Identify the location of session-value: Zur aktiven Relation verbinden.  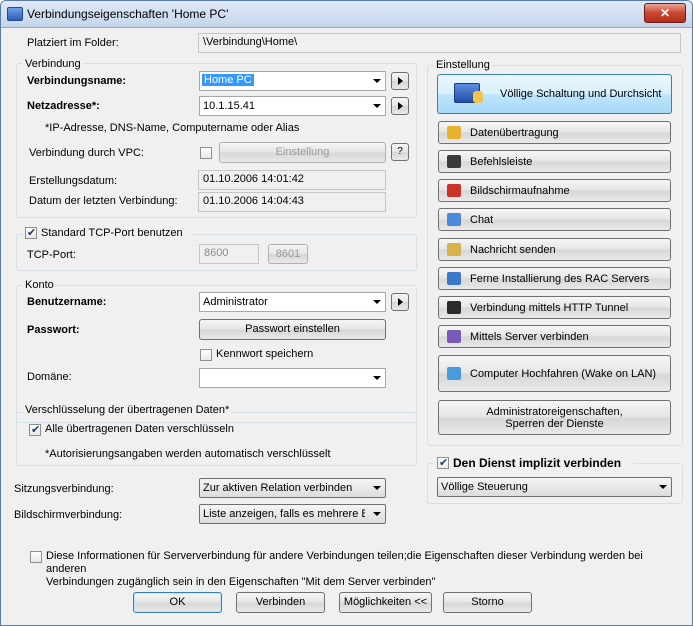
(278, 488).